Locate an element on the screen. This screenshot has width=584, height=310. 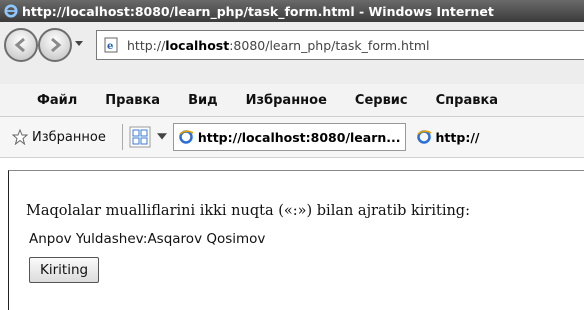
forward-button is located at coordinates (55, 45).